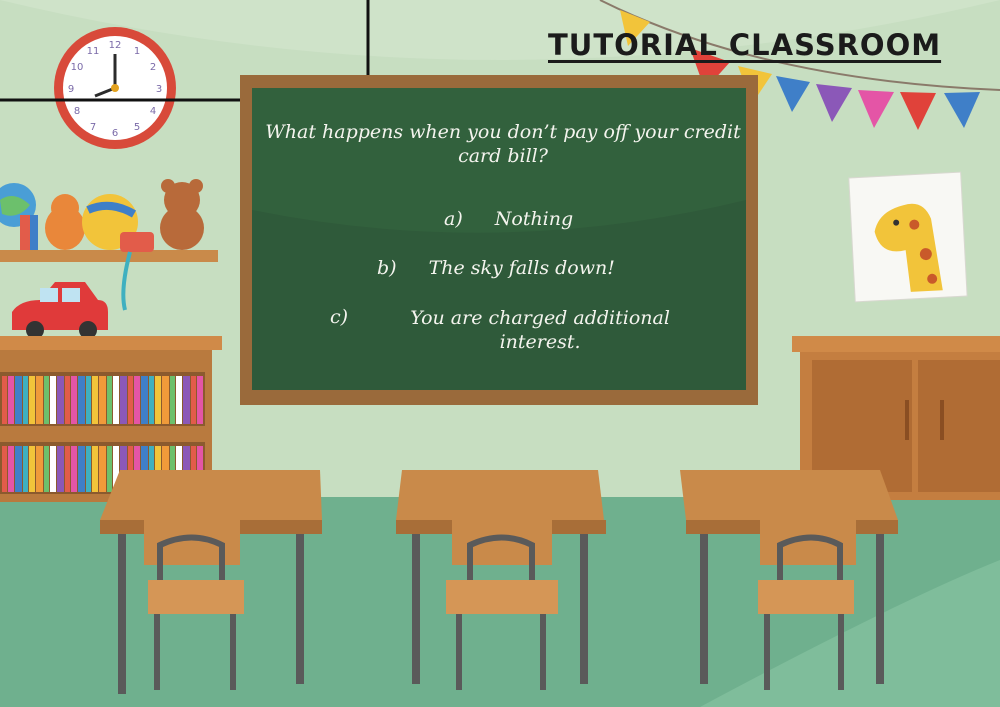 This screenshot has height=707, width=1000. I want to click on clock-number: 9, so click(71, 89).